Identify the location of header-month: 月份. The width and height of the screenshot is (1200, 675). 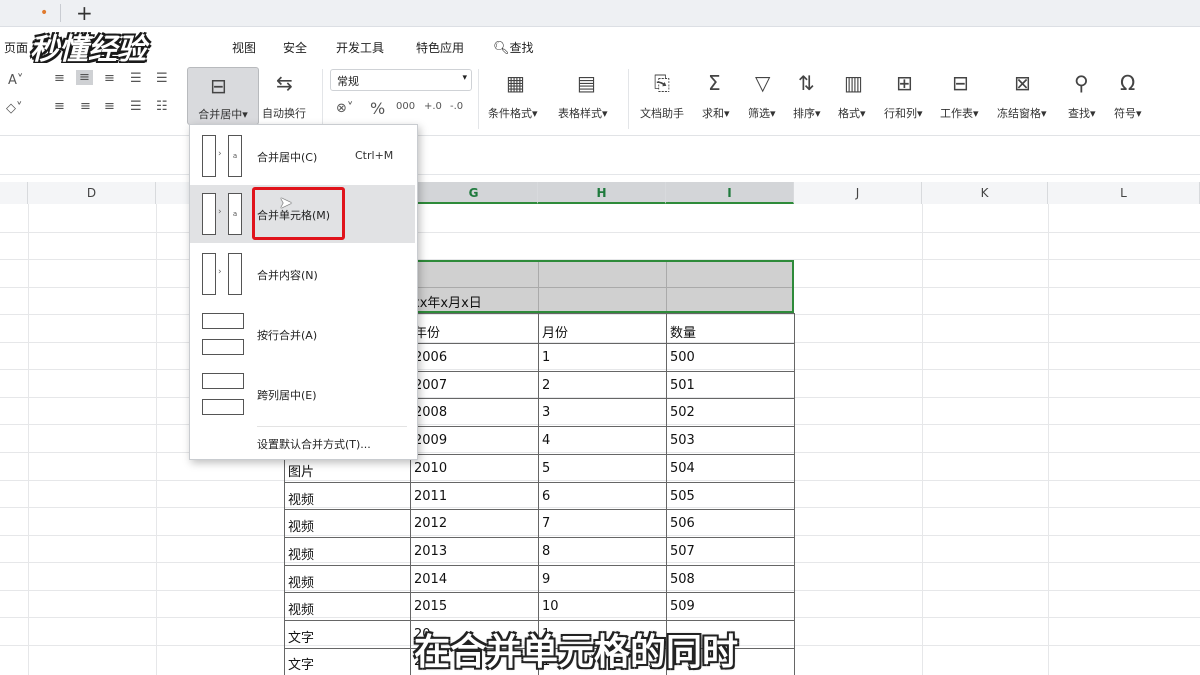
(555, 331).